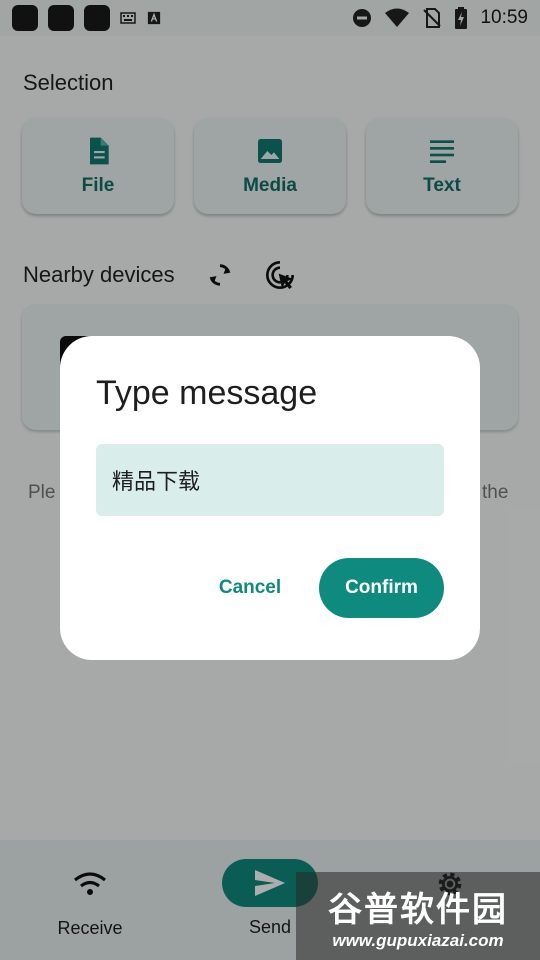 The width and height of the screenshot is (540, 960). Describe the element at coordinates (250, 588) in the screenshot. I see `cancel-button: Cancel` at that location.